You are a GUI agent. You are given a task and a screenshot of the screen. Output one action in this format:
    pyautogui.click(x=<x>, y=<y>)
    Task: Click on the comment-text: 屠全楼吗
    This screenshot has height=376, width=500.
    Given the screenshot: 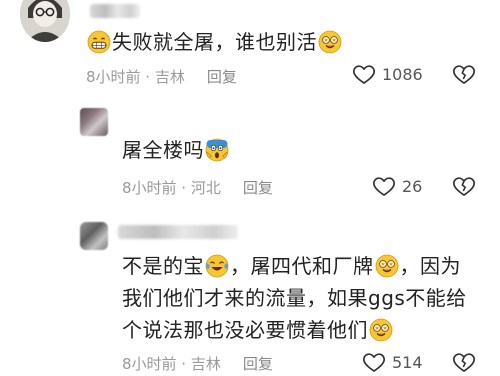 What is the action you would take?
    pyautogui.click(x=176, y=150)
    